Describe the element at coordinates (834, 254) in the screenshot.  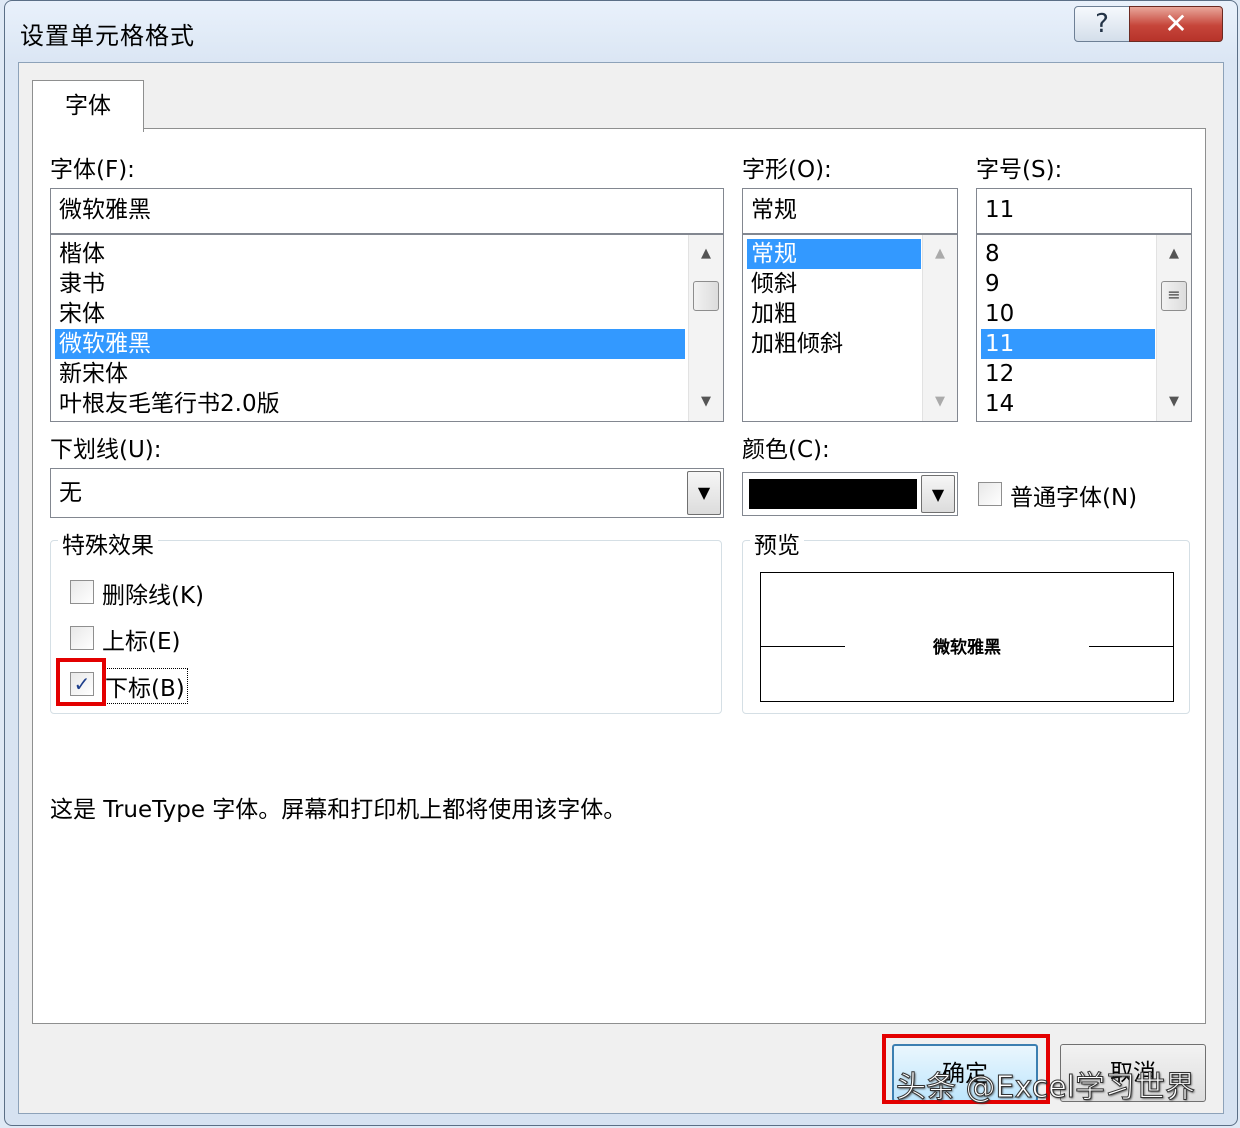
I see `style-list-item-selected: 常规` at that location.